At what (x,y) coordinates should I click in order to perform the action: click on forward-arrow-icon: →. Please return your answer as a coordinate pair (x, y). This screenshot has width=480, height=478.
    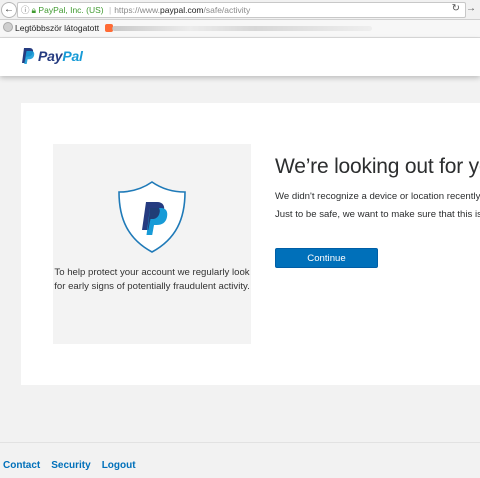
    Looking at the image, I should click on (471, 8).